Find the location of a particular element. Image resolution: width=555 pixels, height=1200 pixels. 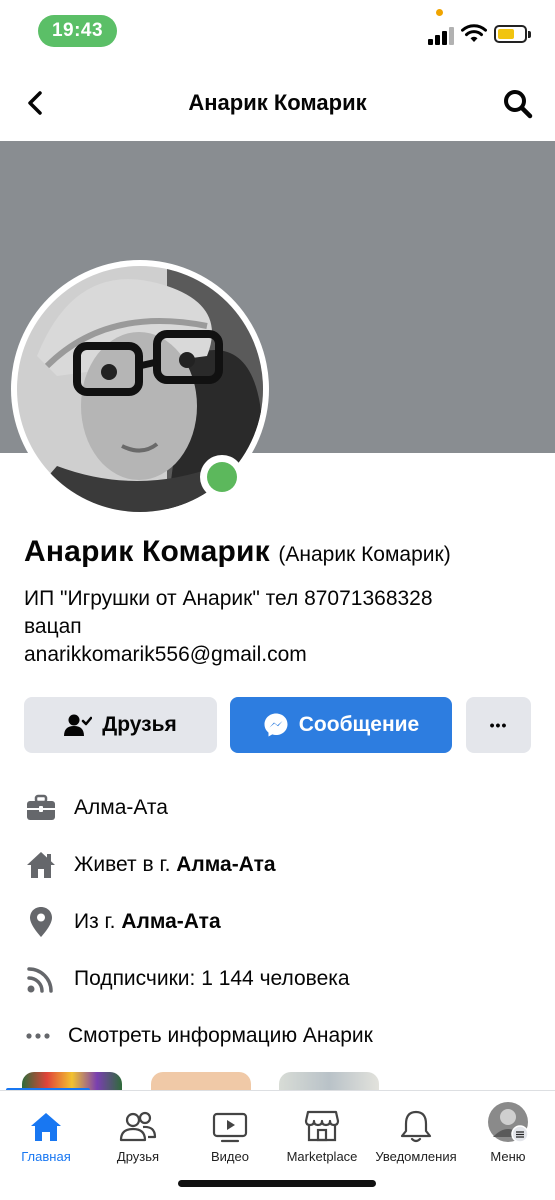

online-status-indicator is located at coordinates (222, 477).